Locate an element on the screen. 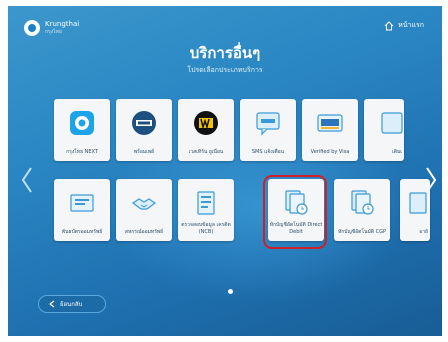  tile-label: อายั is located at coordinates (423, 232).